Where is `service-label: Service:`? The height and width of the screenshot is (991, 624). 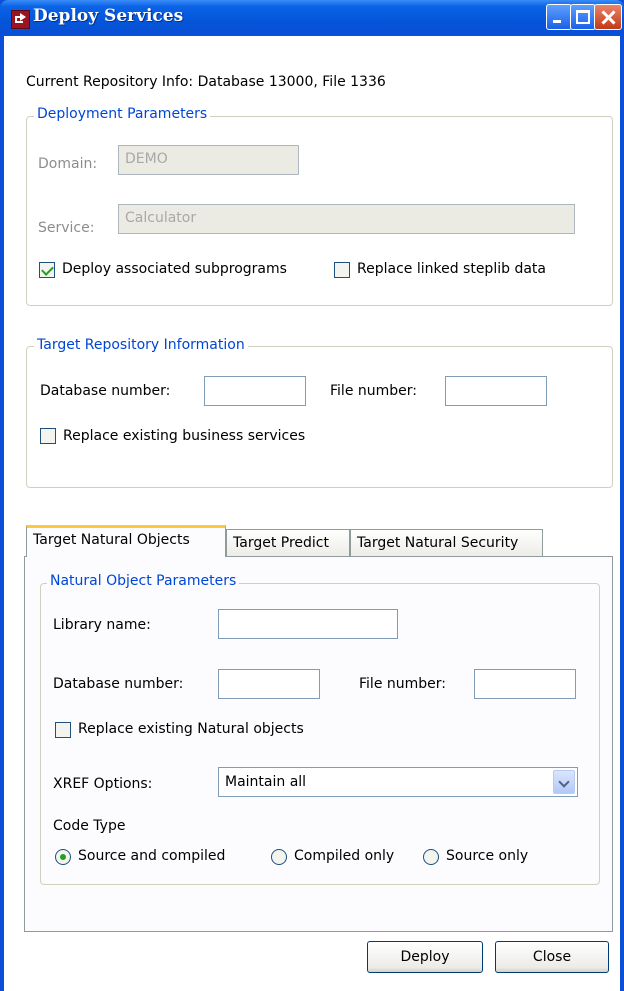
service-label: Service: is located at coordinates (66, 228).